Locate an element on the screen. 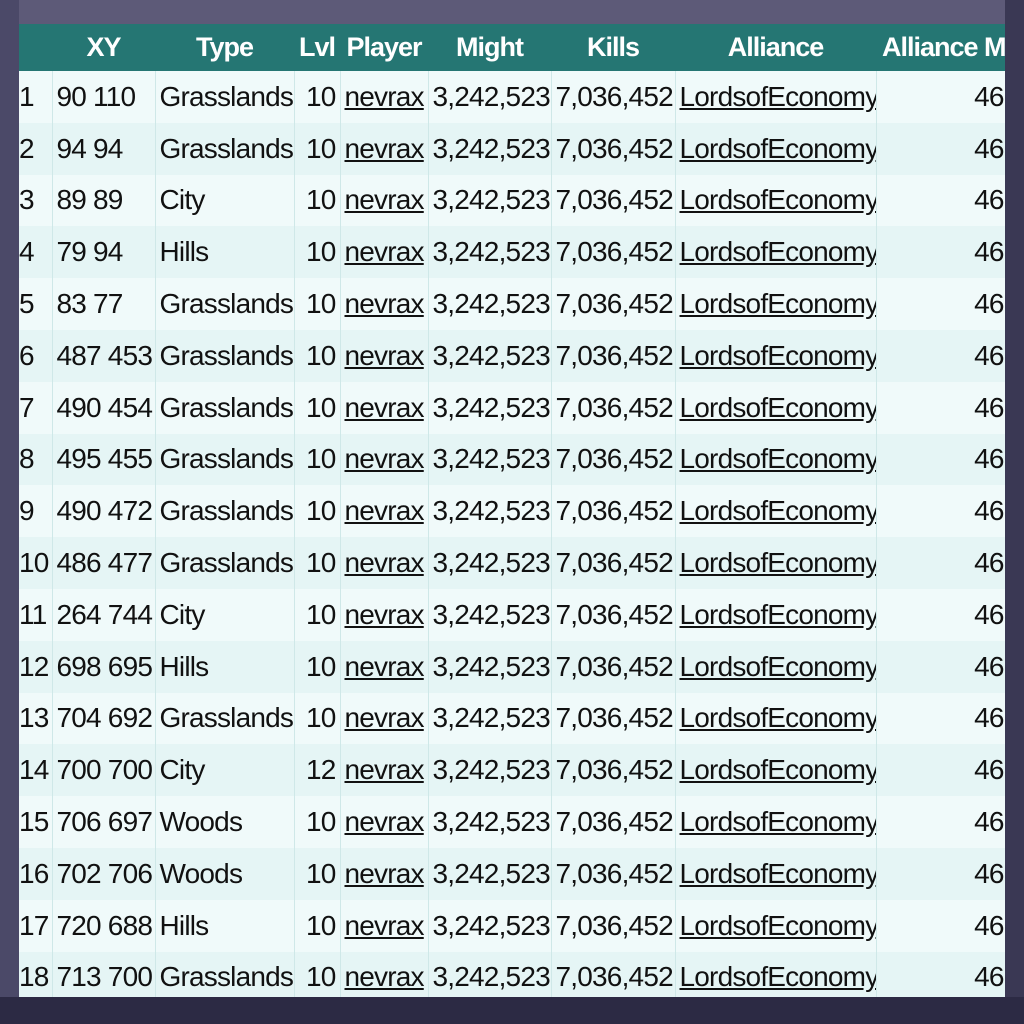 This screenshot has height=1024, width=1024. xy-cell: 706 697 is located at coordinates (103, 822).